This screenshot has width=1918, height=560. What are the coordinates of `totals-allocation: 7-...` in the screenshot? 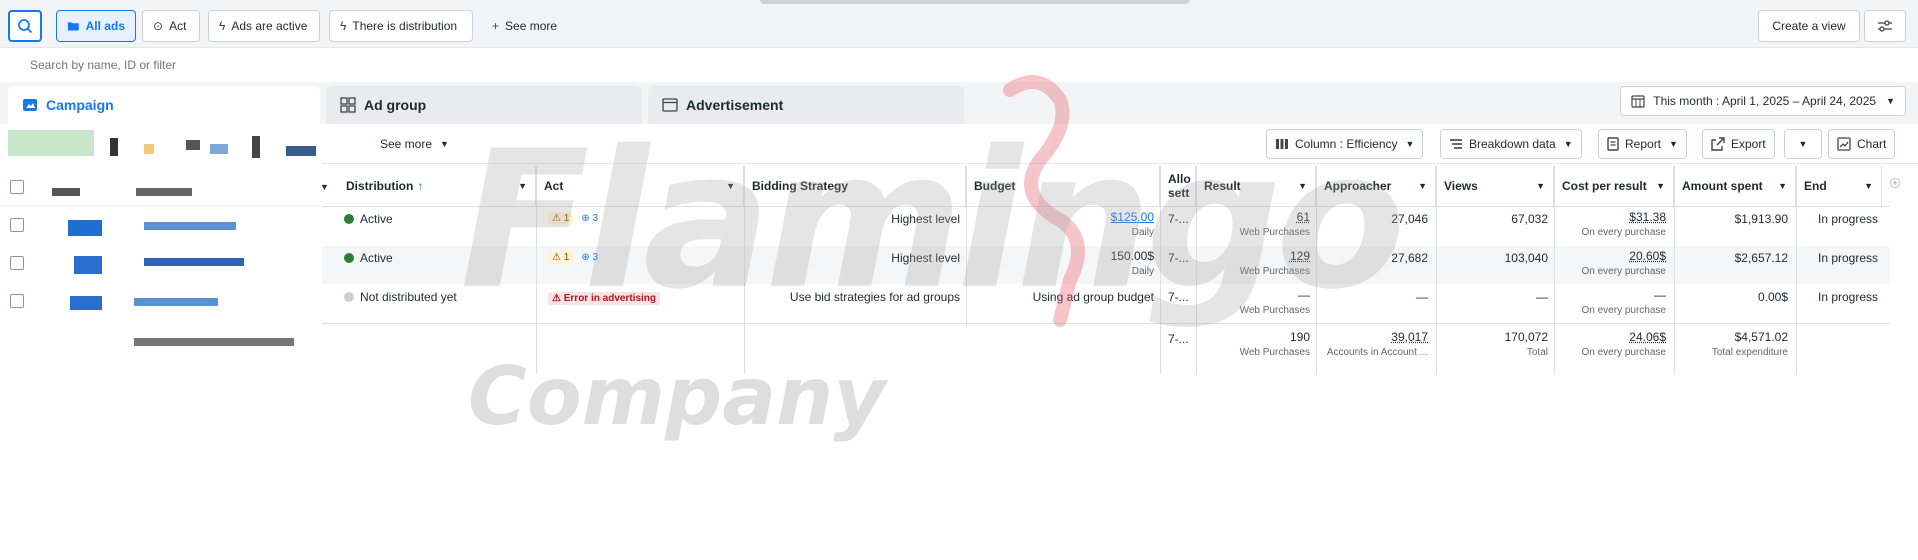 It's located at (1178, 339).